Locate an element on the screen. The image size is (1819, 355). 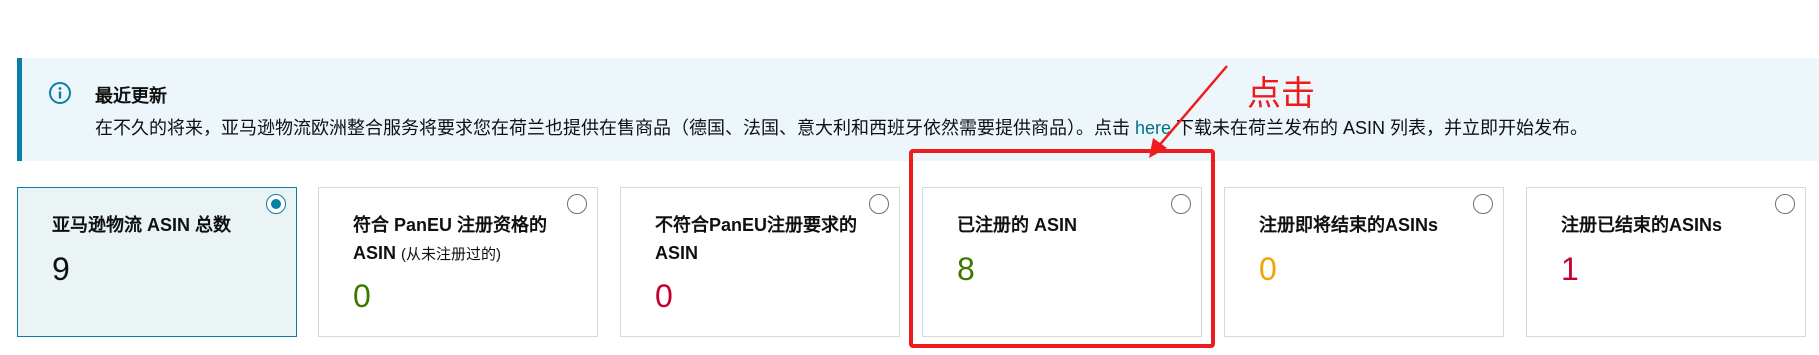
info-icon is located at coordinates (60, 93).